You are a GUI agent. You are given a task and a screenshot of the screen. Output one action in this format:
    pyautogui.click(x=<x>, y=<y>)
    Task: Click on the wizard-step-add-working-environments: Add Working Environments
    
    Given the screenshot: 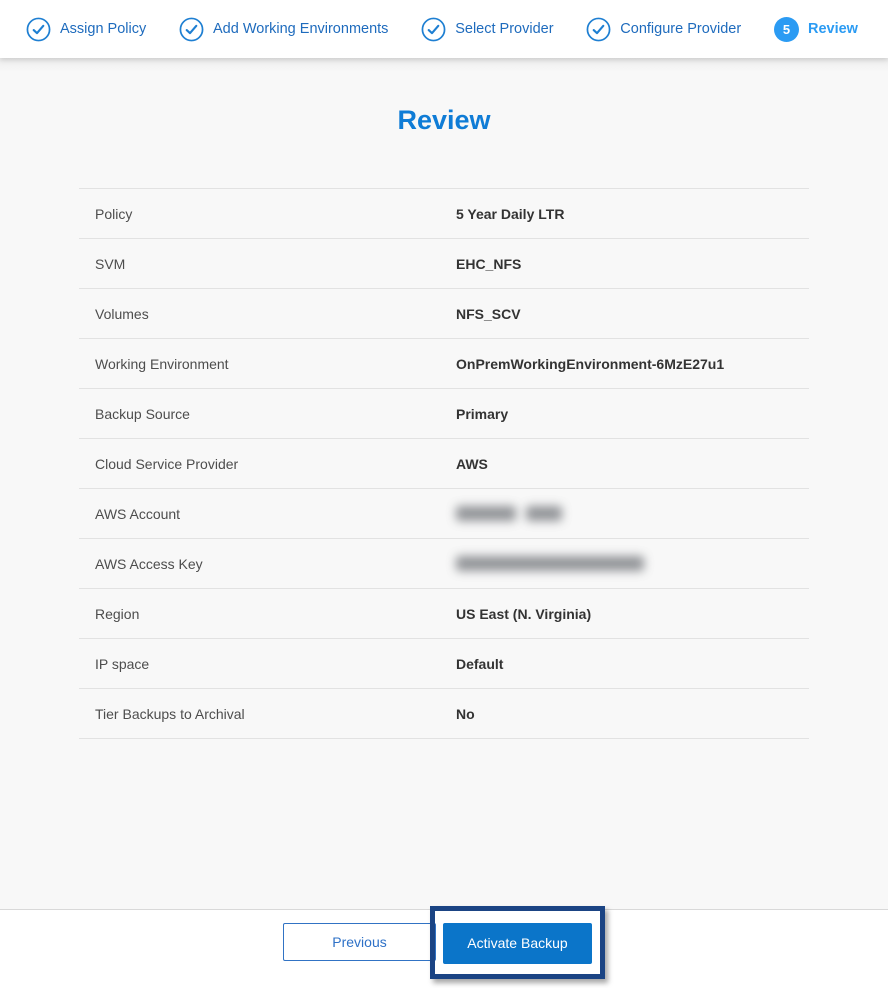 What is the action you would take?
    pyautogui.click(x=283, y=29)
    